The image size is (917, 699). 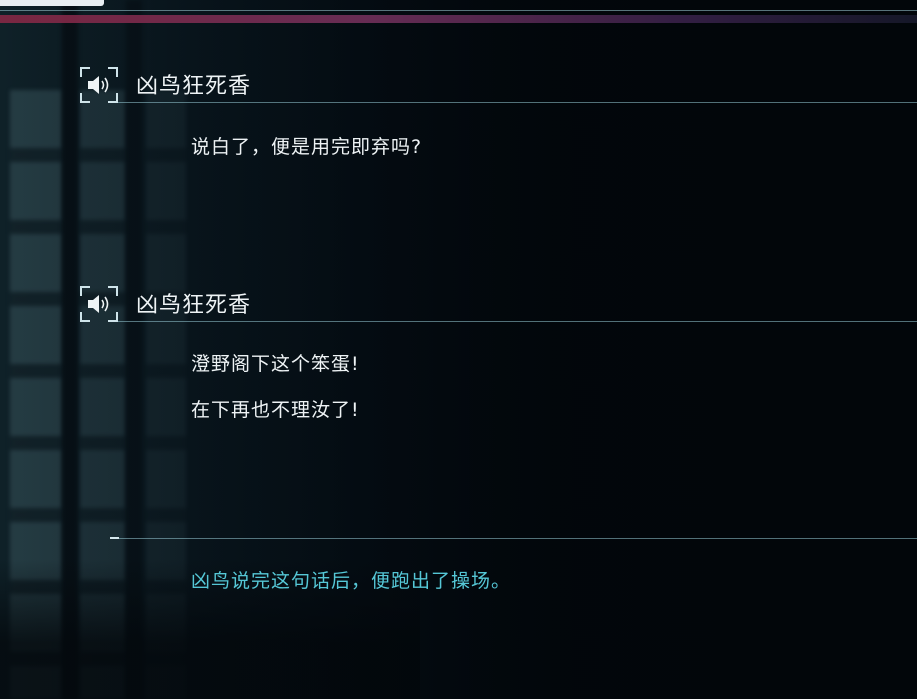 What do you see at coordinates (114, 538) in the screenshot?
I see `narration-marker` at bounding box center [114, 538].